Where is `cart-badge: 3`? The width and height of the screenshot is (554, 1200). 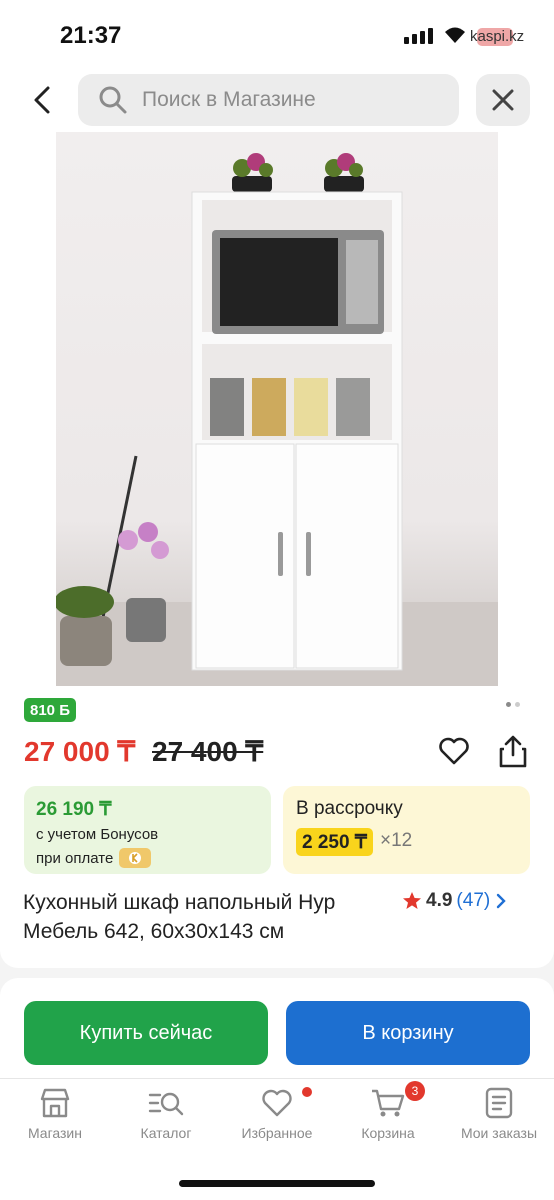
cart-badge: 3 is located at coordinates (415, 1091).